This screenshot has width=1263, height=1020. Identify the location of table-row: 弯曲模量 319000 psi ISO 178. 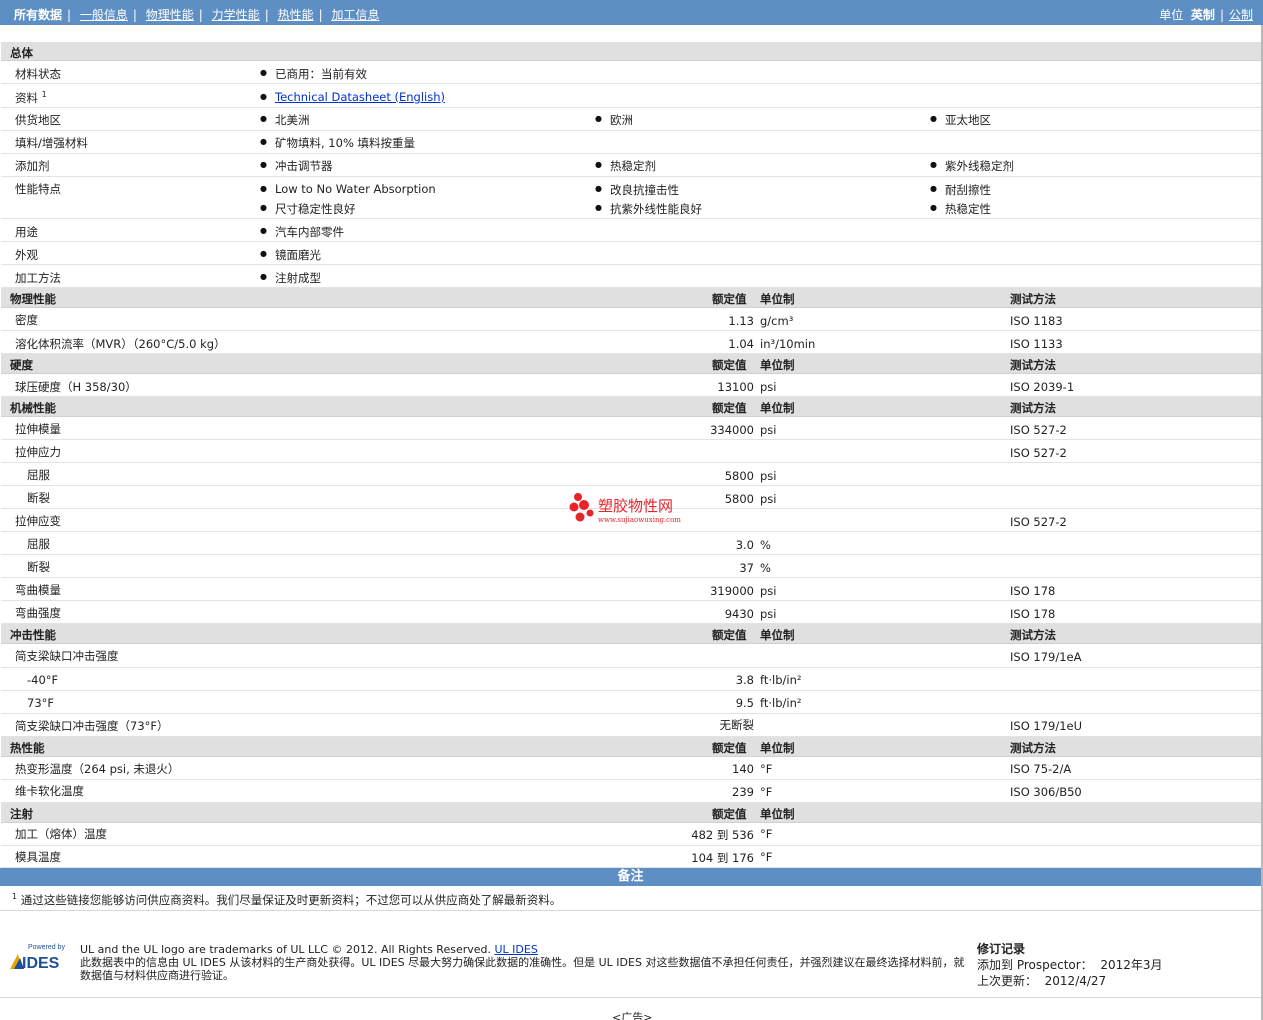
(631, 589).